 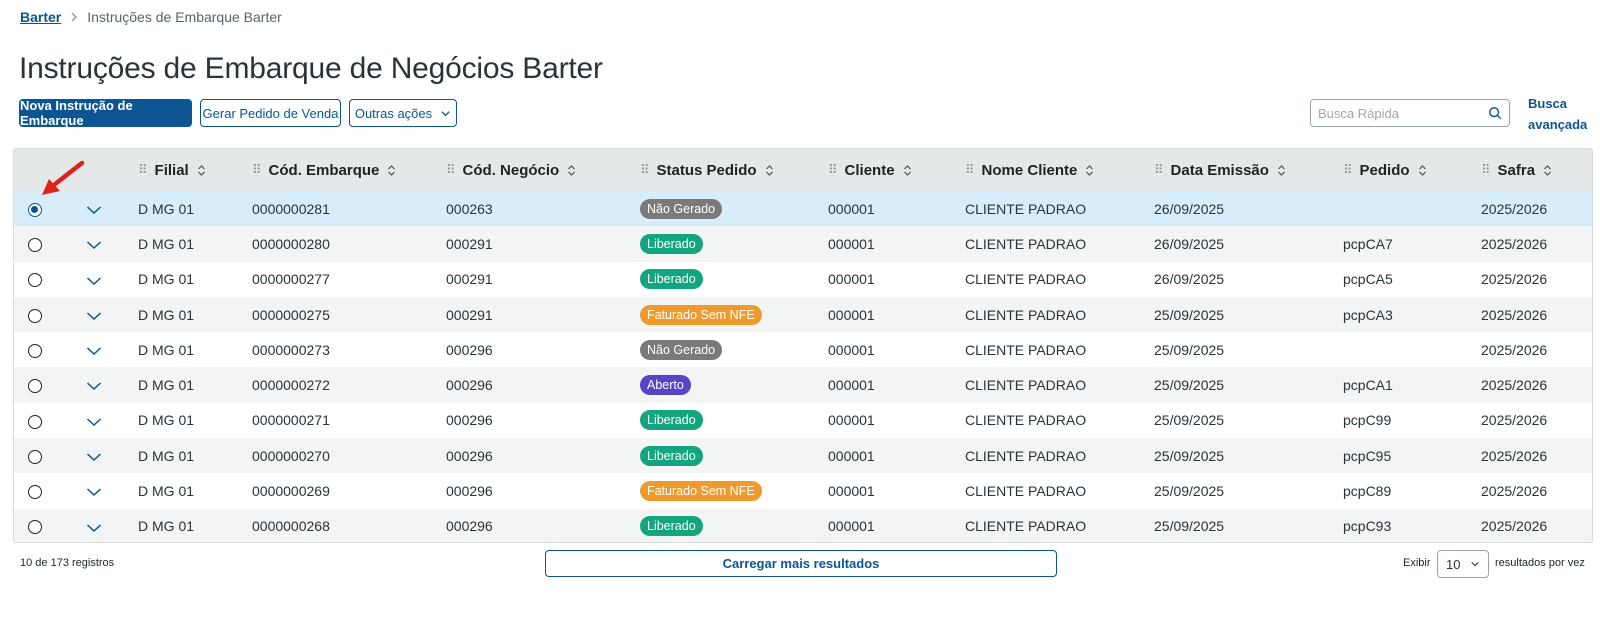 I want to click on other-actions-button: Outras ações, so click(x=403, y=113).